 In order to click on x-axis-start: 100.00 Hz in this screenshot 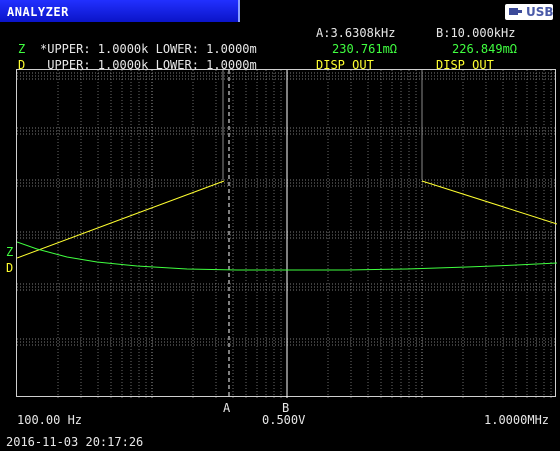, I will do `click(50, 420)`.